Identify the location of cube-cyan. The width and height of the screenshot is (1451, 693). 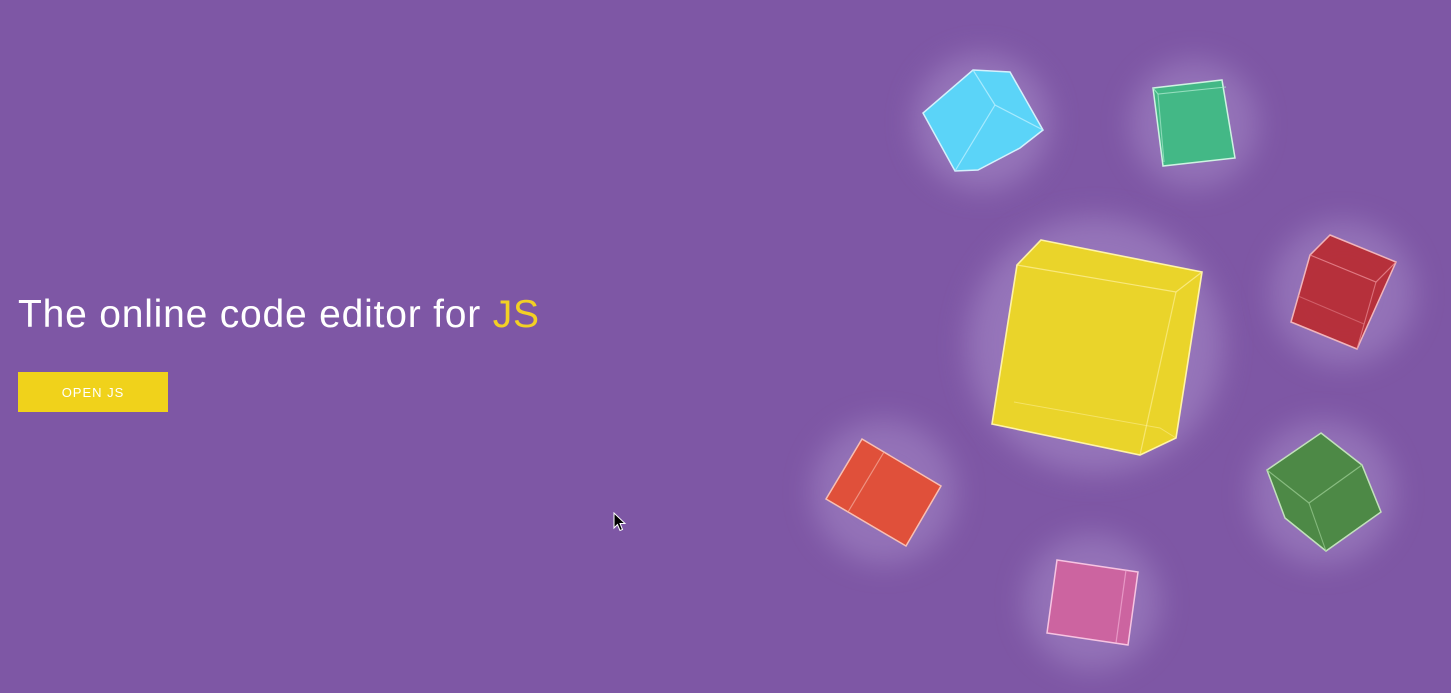
(982, 122).